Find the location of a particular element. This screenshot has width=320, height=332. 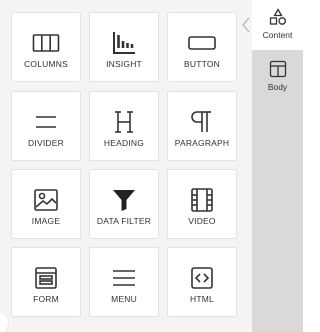

video-icon is located at coordinates (202, 200).